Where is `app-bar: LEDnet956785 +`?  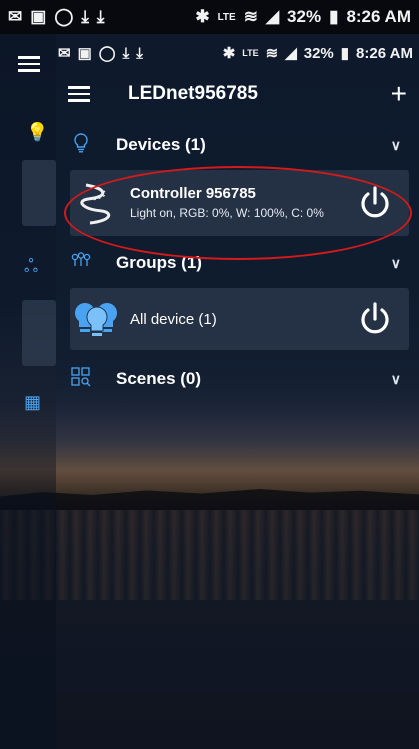
app-bar: LEDnet956785 + is located at coordinates (237, 94).